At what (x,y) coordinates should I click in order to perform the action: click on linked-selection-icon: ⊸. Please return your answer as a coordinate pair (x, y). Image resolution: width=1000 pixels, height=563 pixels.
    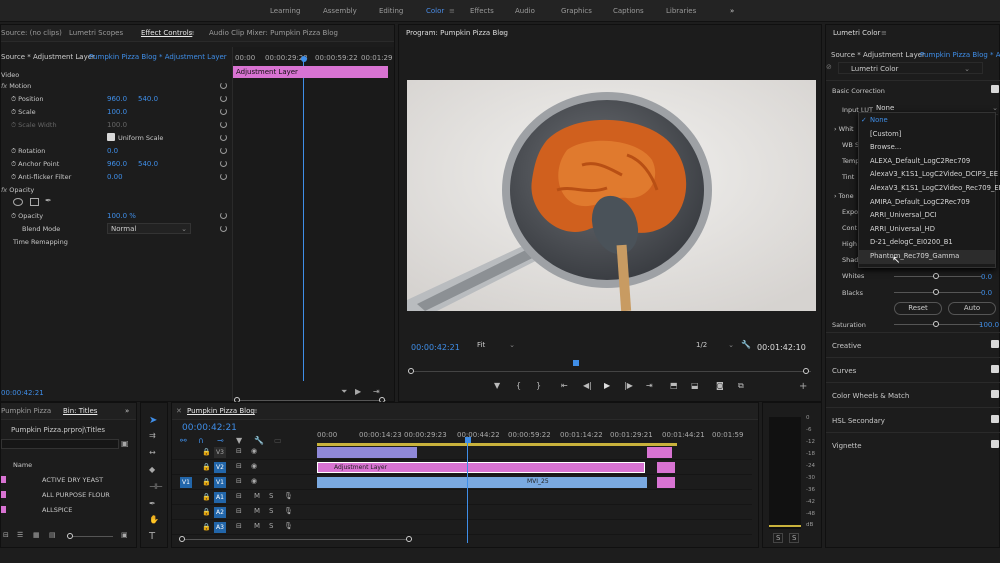
    Looking at the image, I should click on (220, 440).